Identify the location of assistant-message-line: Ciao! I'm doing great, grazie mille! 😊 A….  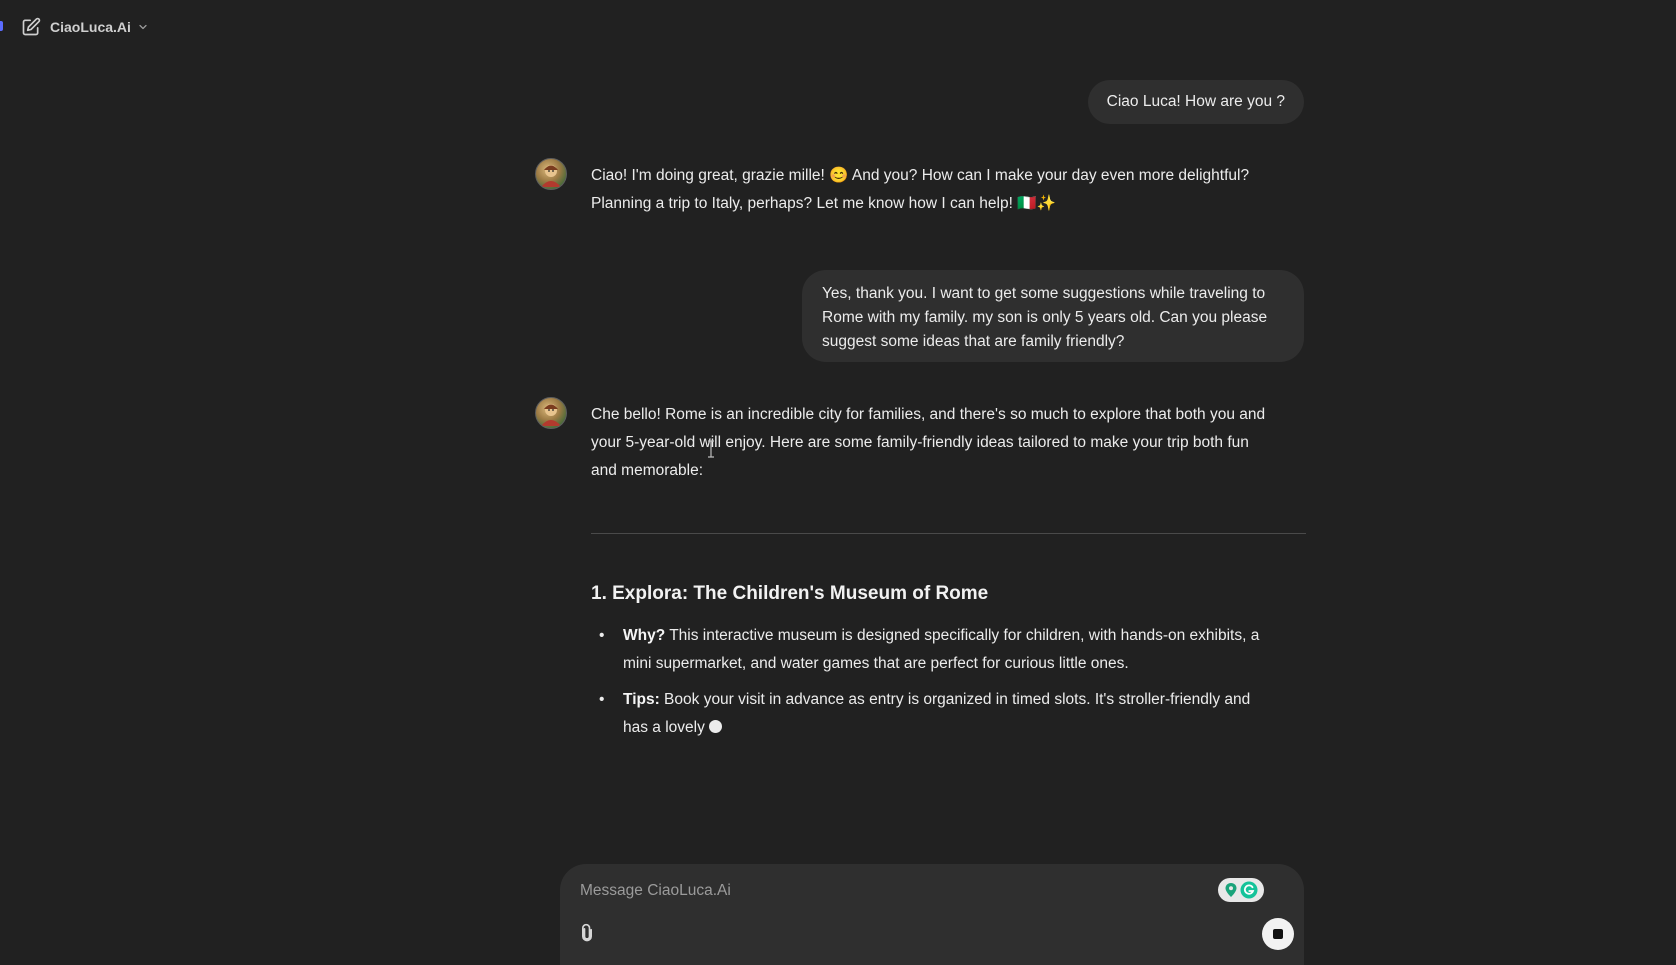
(920, 175).